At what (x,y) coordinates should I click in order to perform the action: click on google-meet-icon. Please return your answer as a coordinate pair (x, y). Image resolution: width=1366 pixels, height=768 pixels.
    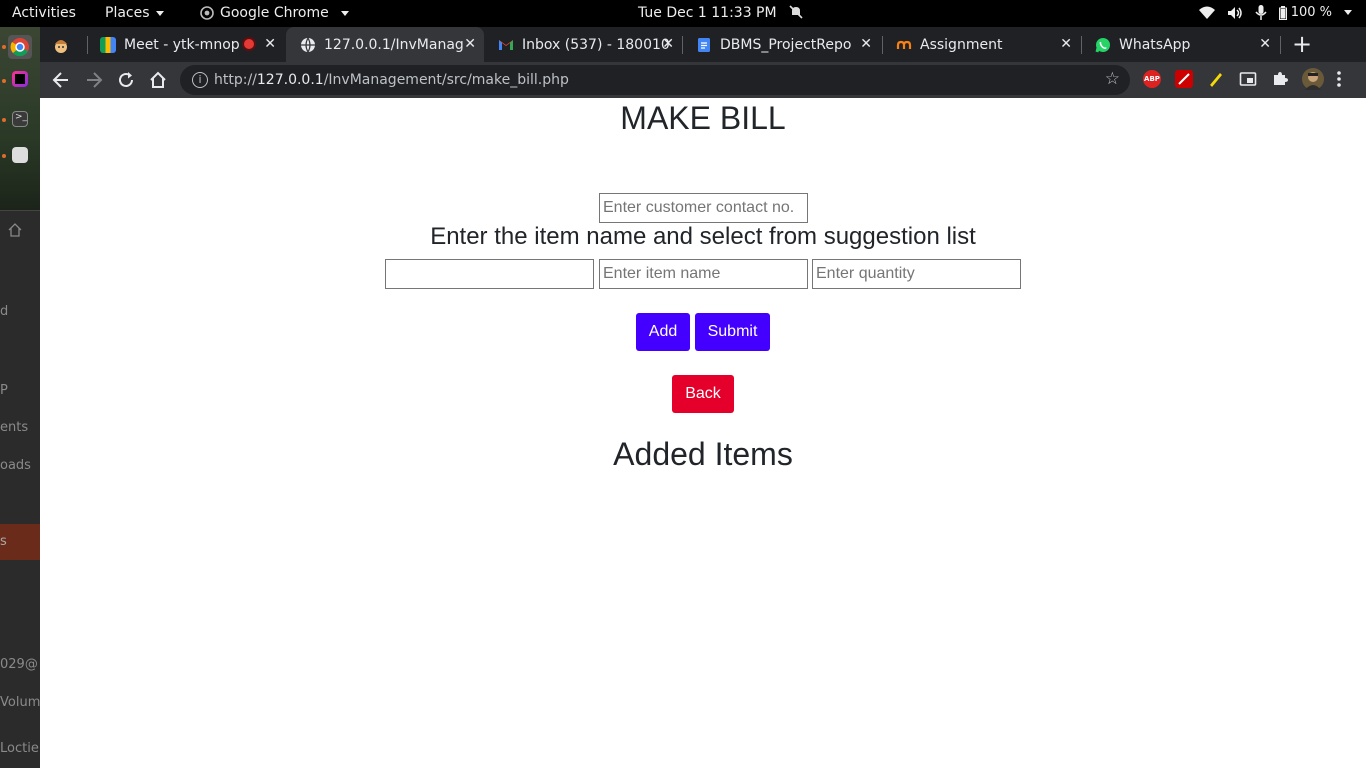
    Looking at the image, I should click on (108, 44).